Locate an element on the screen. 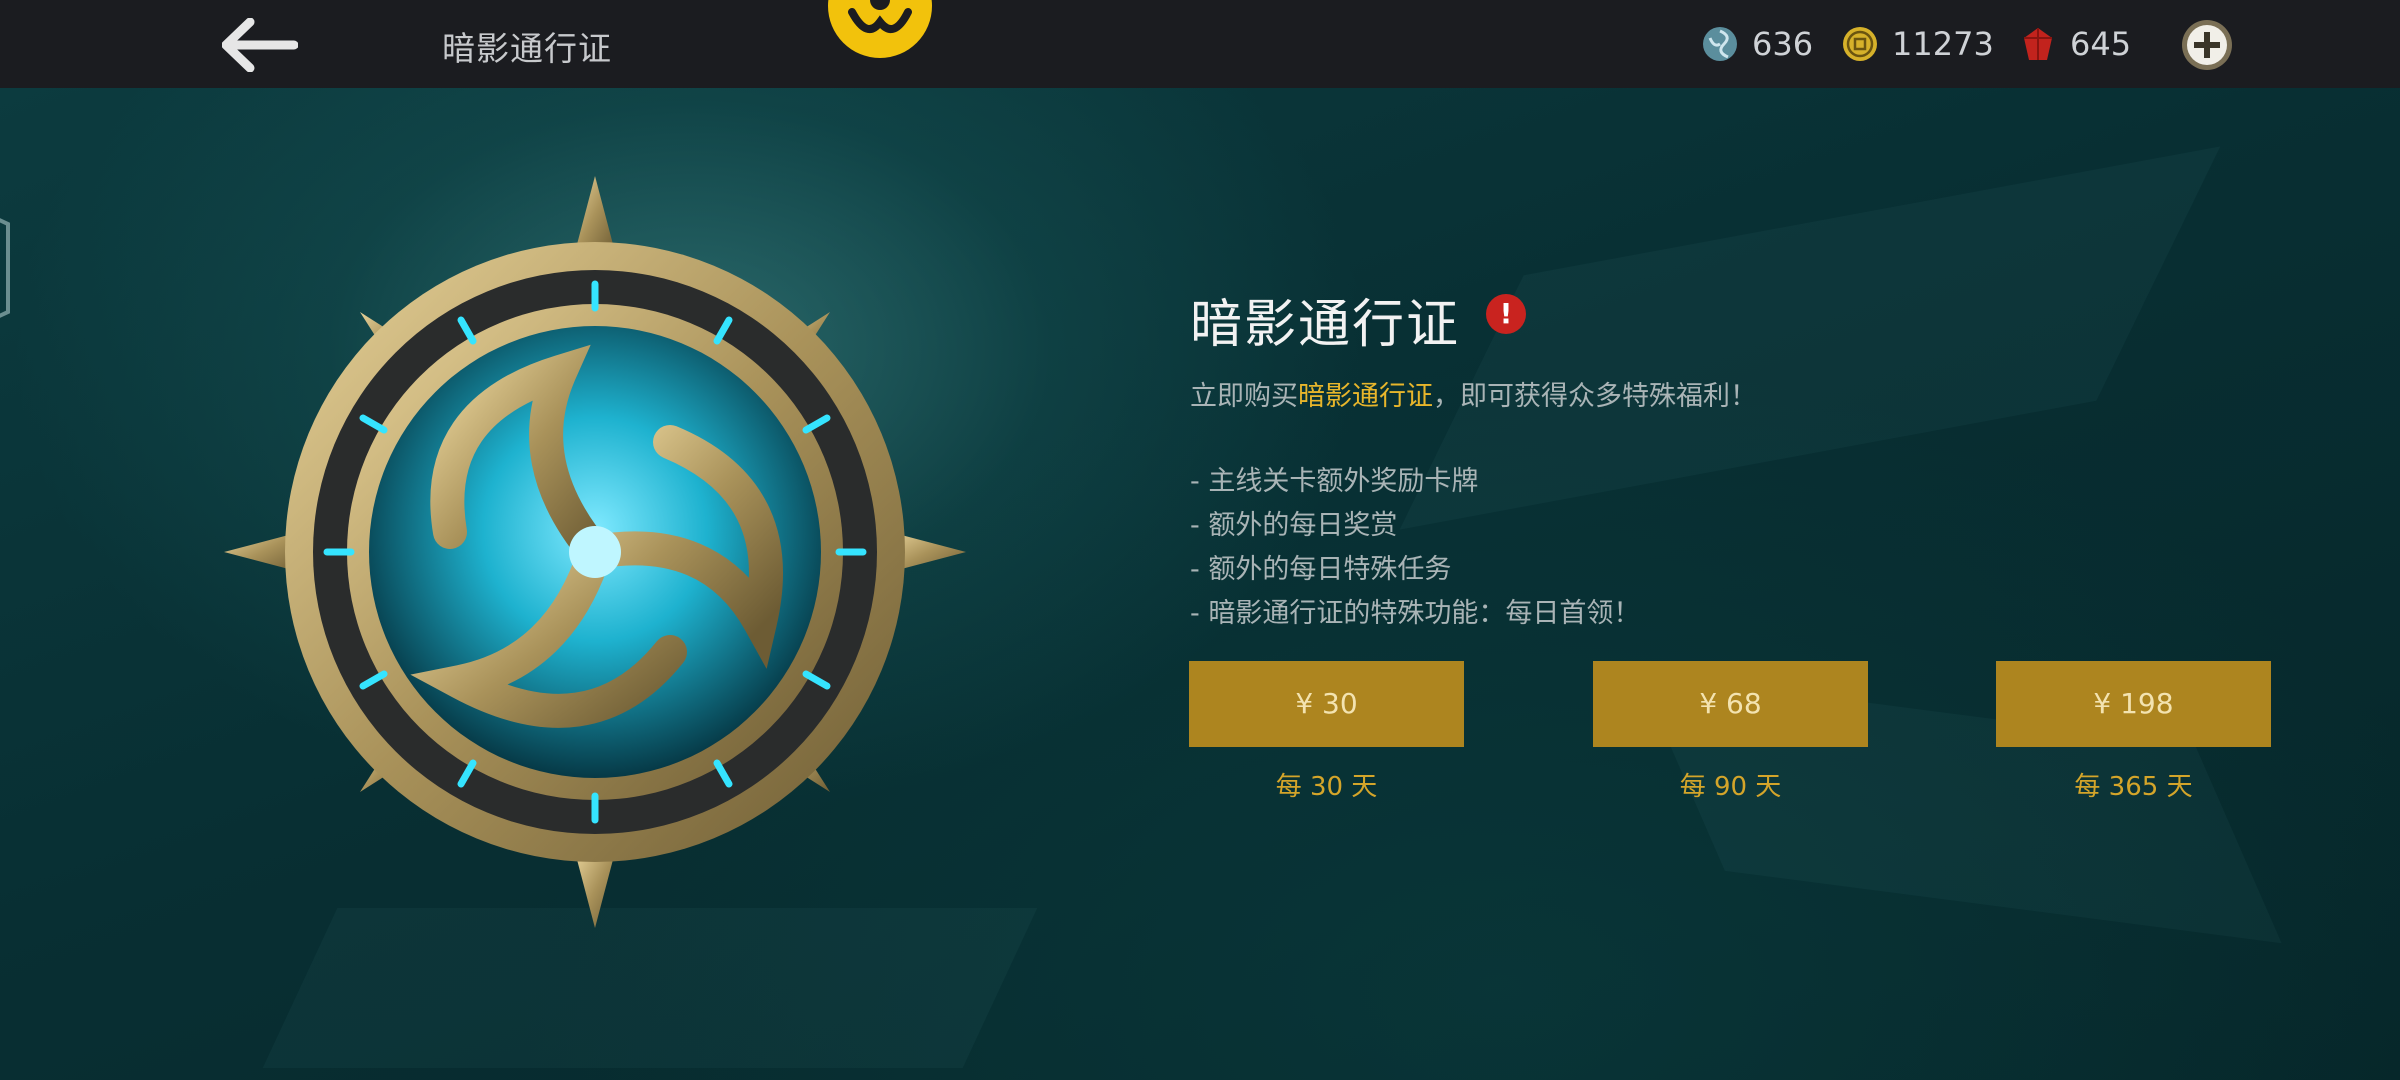 This screenshot has height=1080, width=2400. intro-prefix: 立即购买 is located at coordinates (1244, 396).